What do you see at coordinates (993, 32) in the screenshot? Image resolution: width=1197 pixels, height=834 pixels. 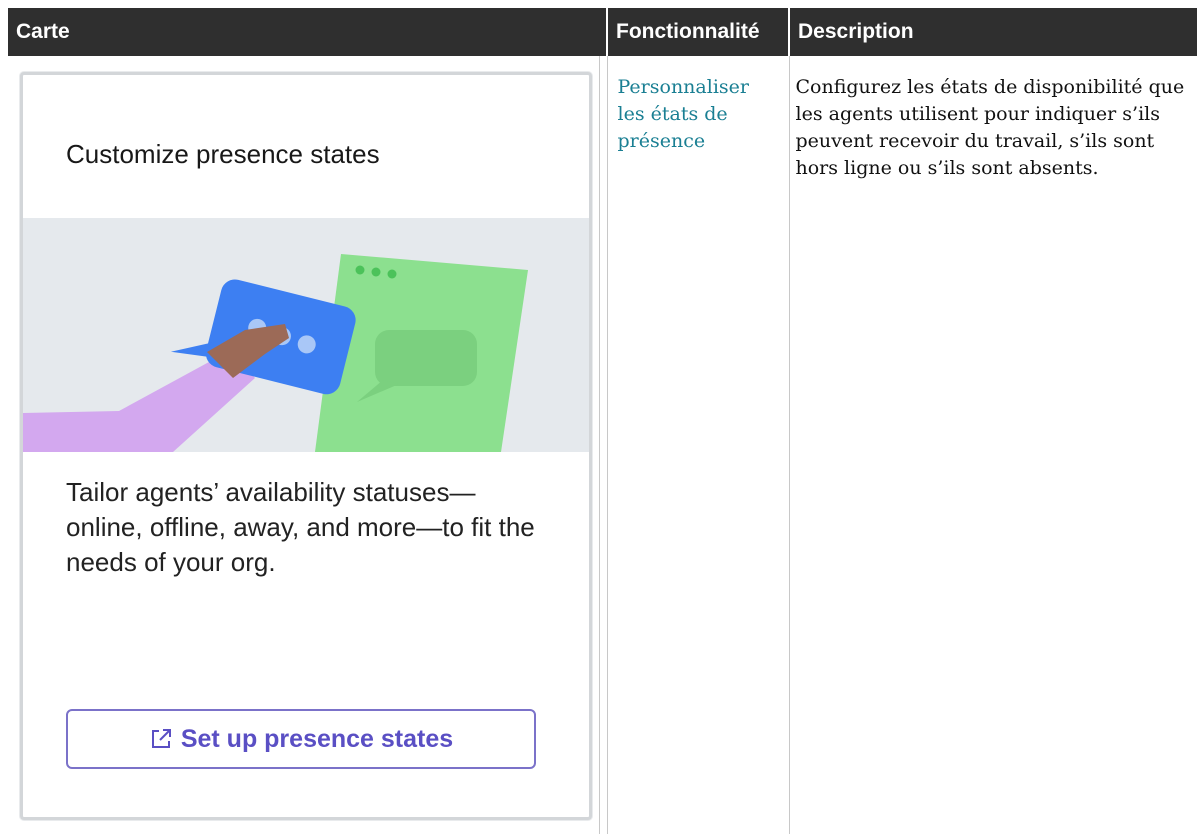 I see `header-description: Description` at bounding box center [993, 32].